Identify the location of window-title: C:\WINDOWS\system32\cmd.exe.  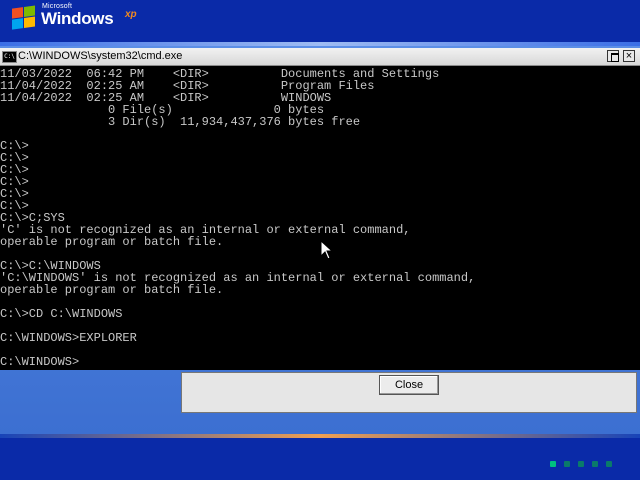
(100, 56).